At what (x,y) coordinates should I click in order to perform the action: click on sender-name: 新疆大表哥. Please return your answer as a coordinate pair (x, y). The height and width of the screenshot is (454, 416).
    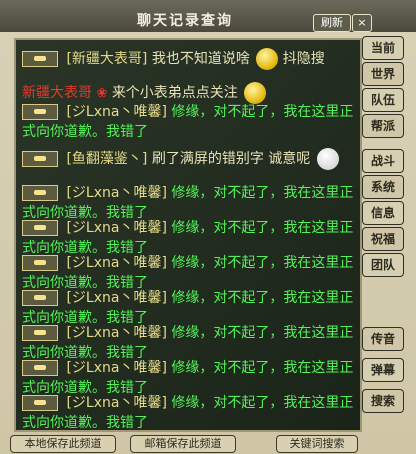
    Looking at the image, I should click on (57, 93).